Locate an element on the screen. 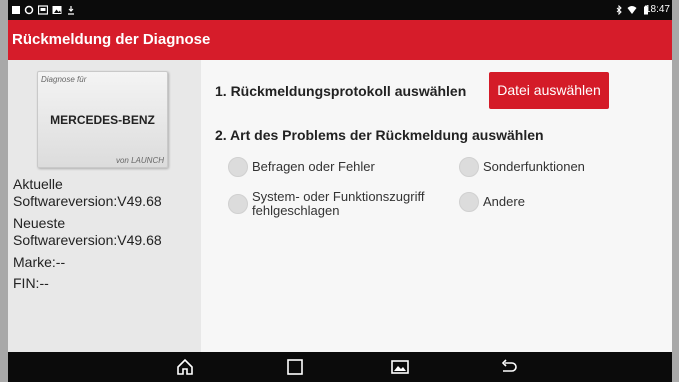  home-icon is located at coordinates (185, 367).